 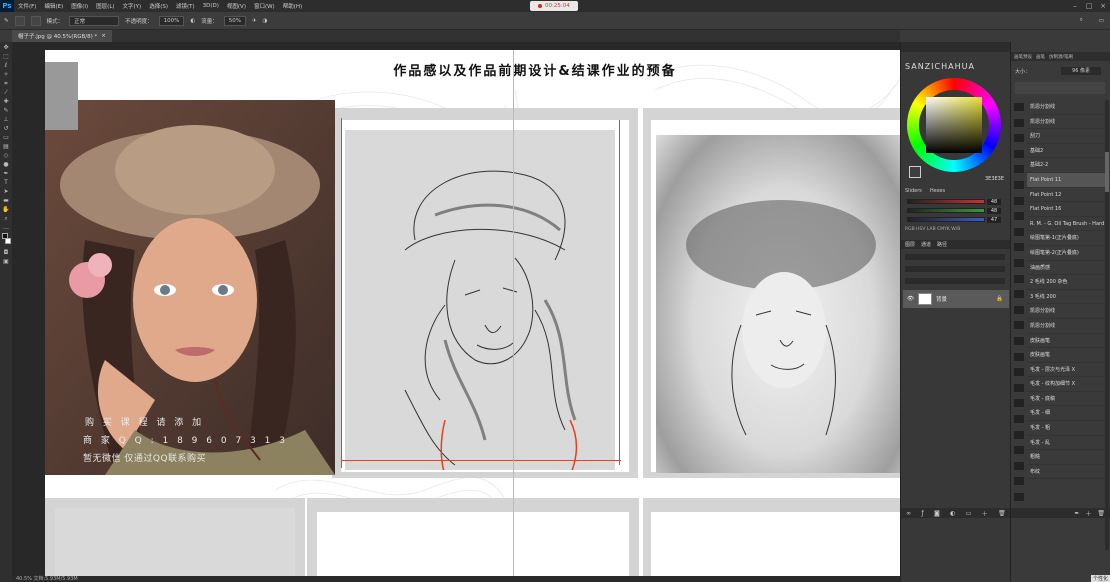 What do you see at coordinates (1066, 472) in the screenshot?
I see `brush-item: 布纹` at bounding box center [1066, 472].